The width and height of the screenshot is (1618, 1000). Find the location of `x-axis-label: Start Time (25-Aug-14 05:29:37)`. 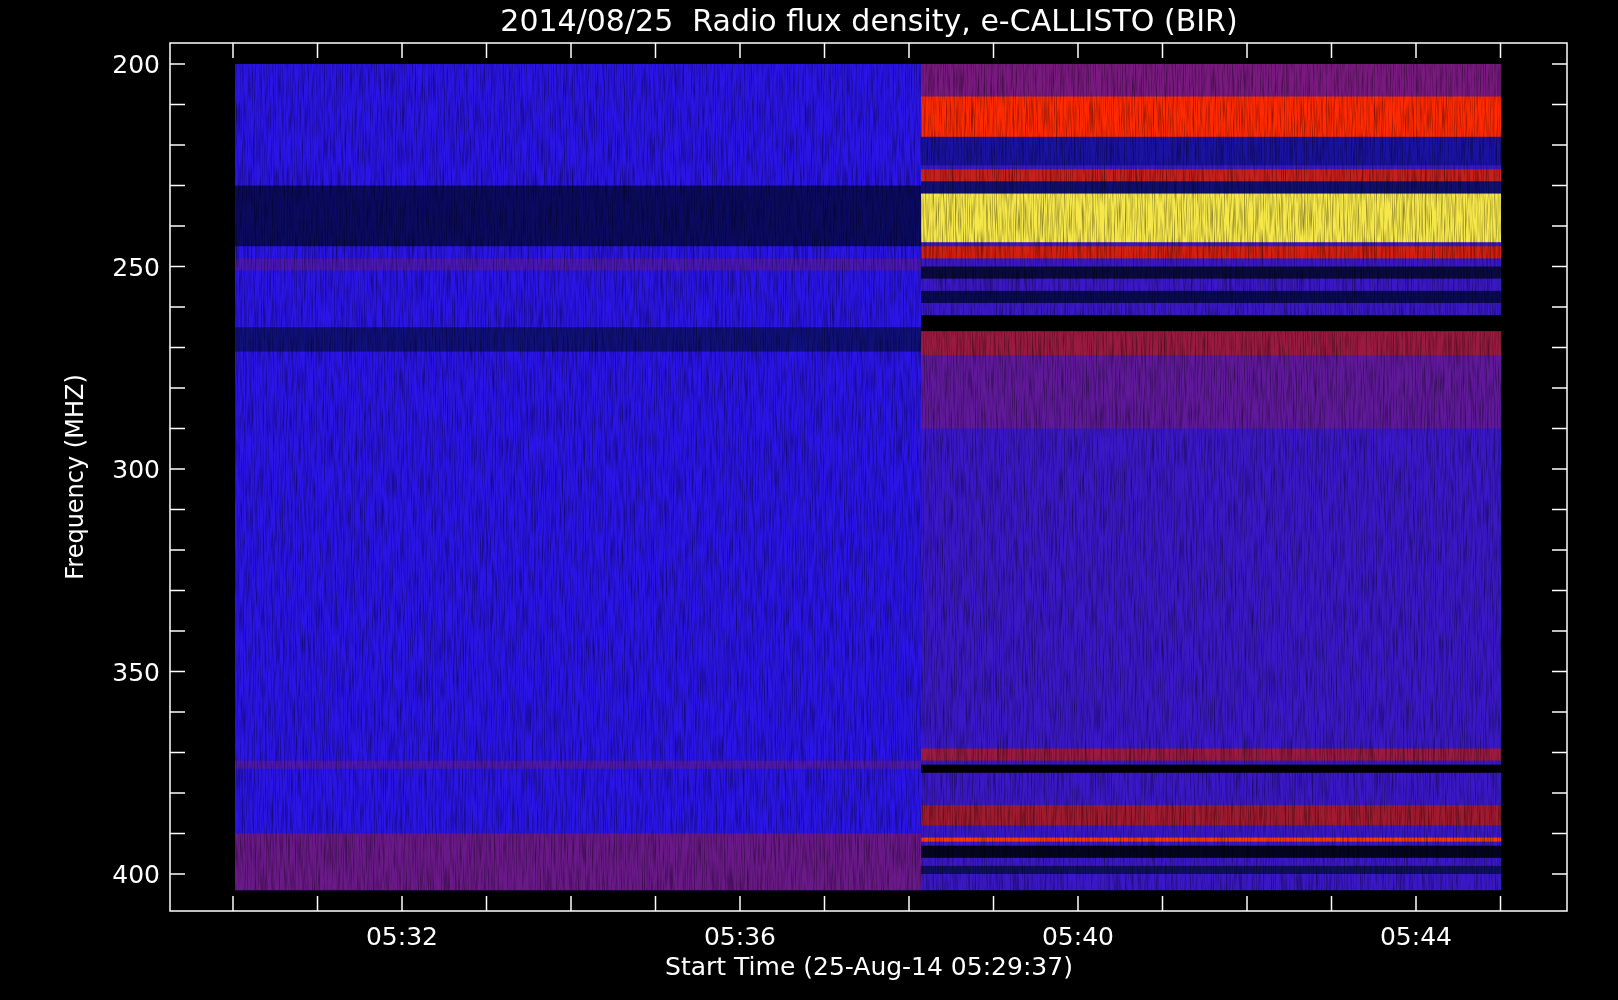

x-axis-label: Start Time (25-Aug-14 05:29:37) is located at coordinates (869, 966).